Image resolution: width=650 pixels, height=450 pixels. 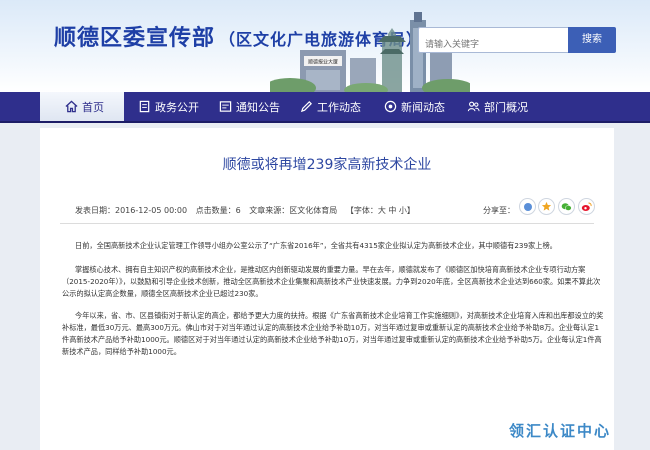 What do you see at coordinates (527, 206) in the screenshot?
I see `share-qzone-icon` at bounding box center [527, 206].